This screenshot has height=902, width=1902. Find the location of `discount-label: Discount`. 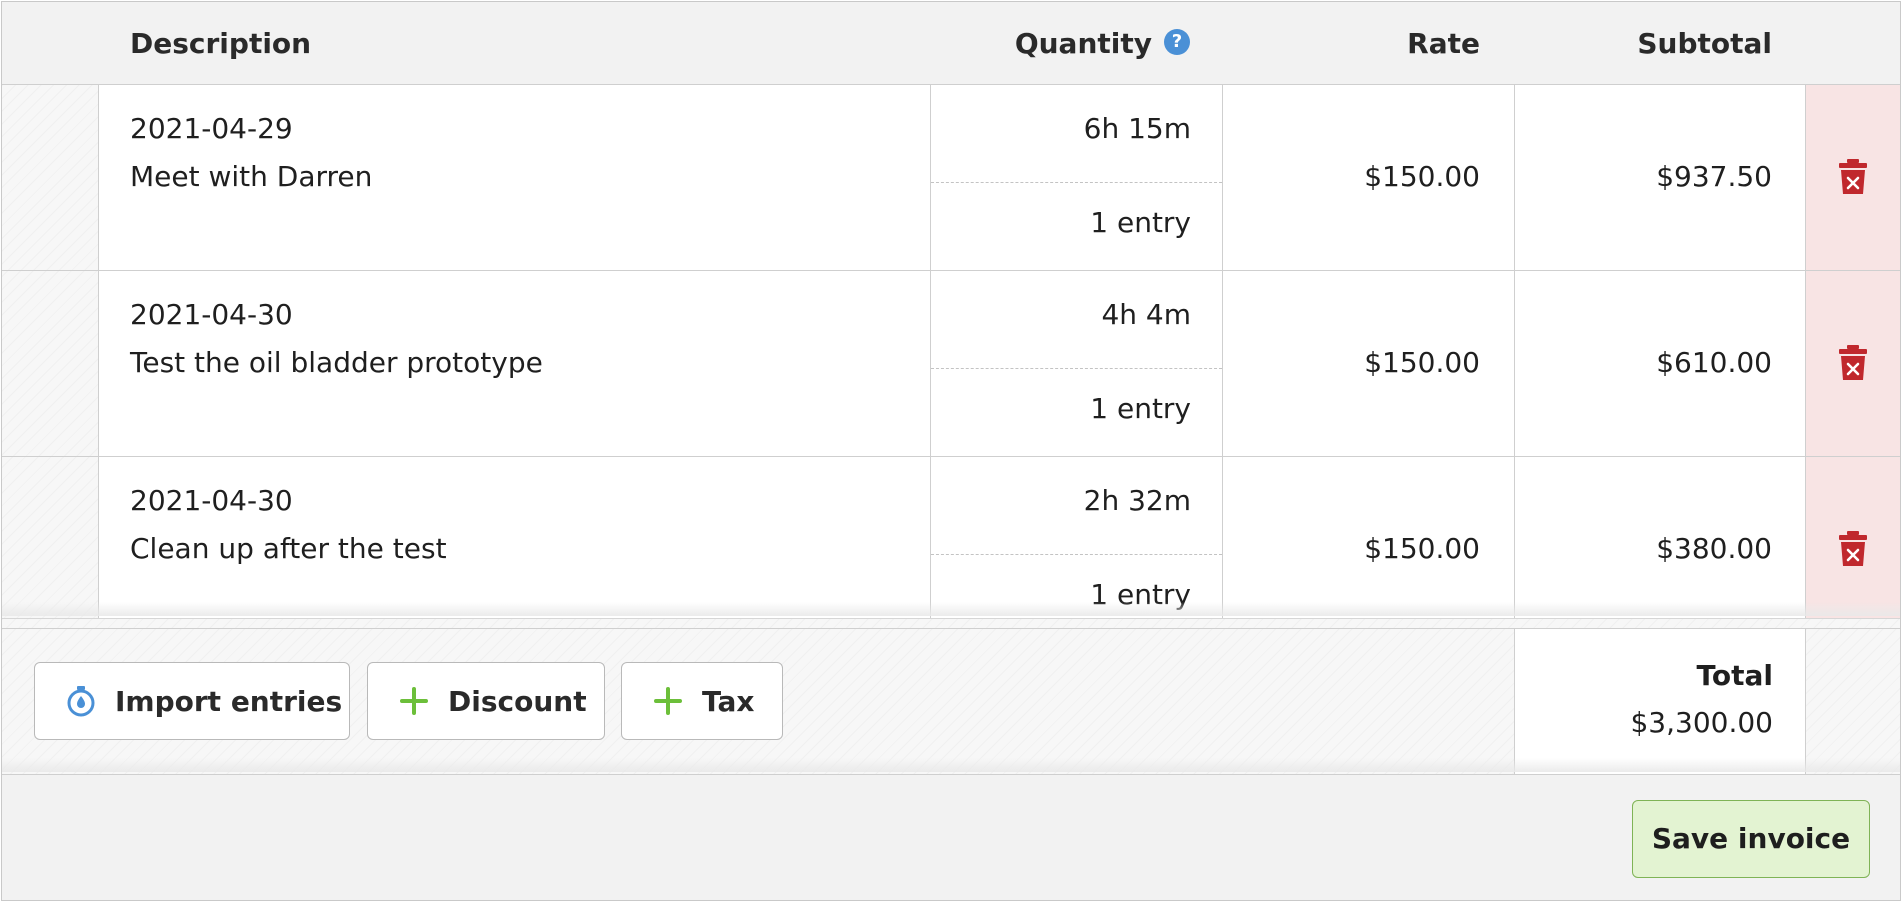

discount-label: Discount is located at coordinates (517, 701).